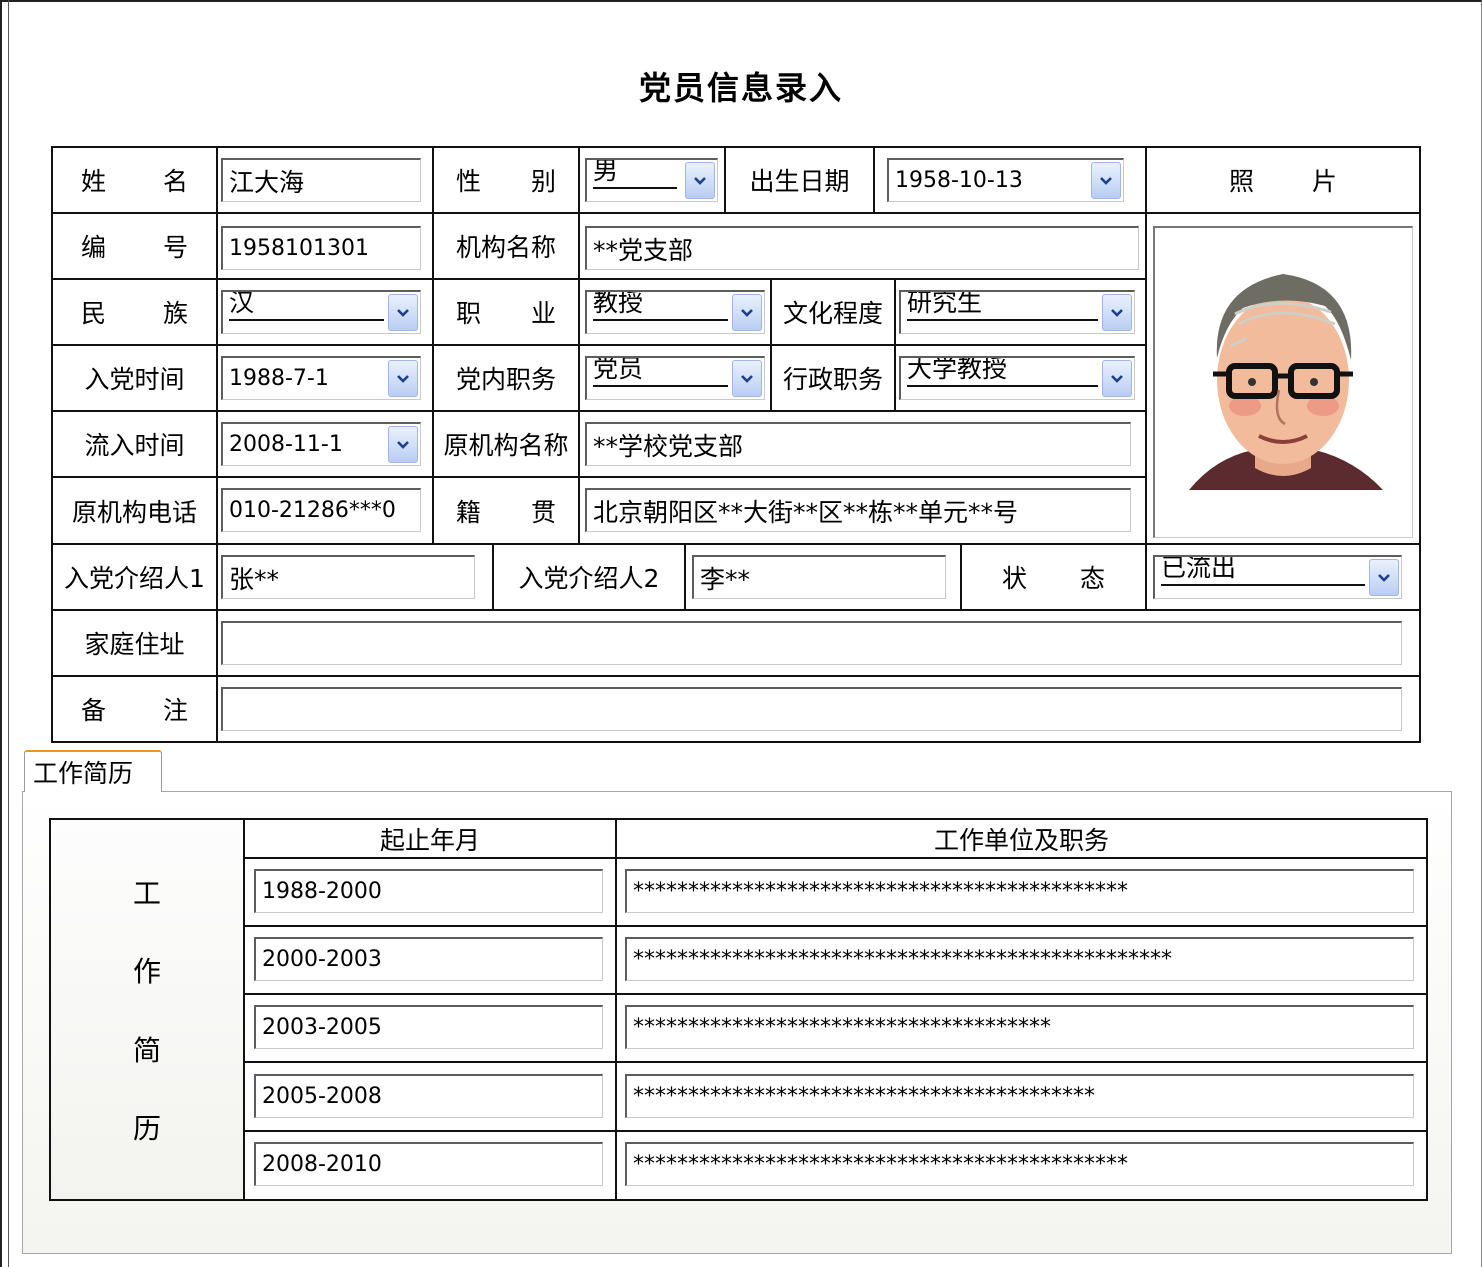 This screenshot has width=1482, height=1267. I want to click on join-date-picker: 1988-7-1, so click(321, 378).